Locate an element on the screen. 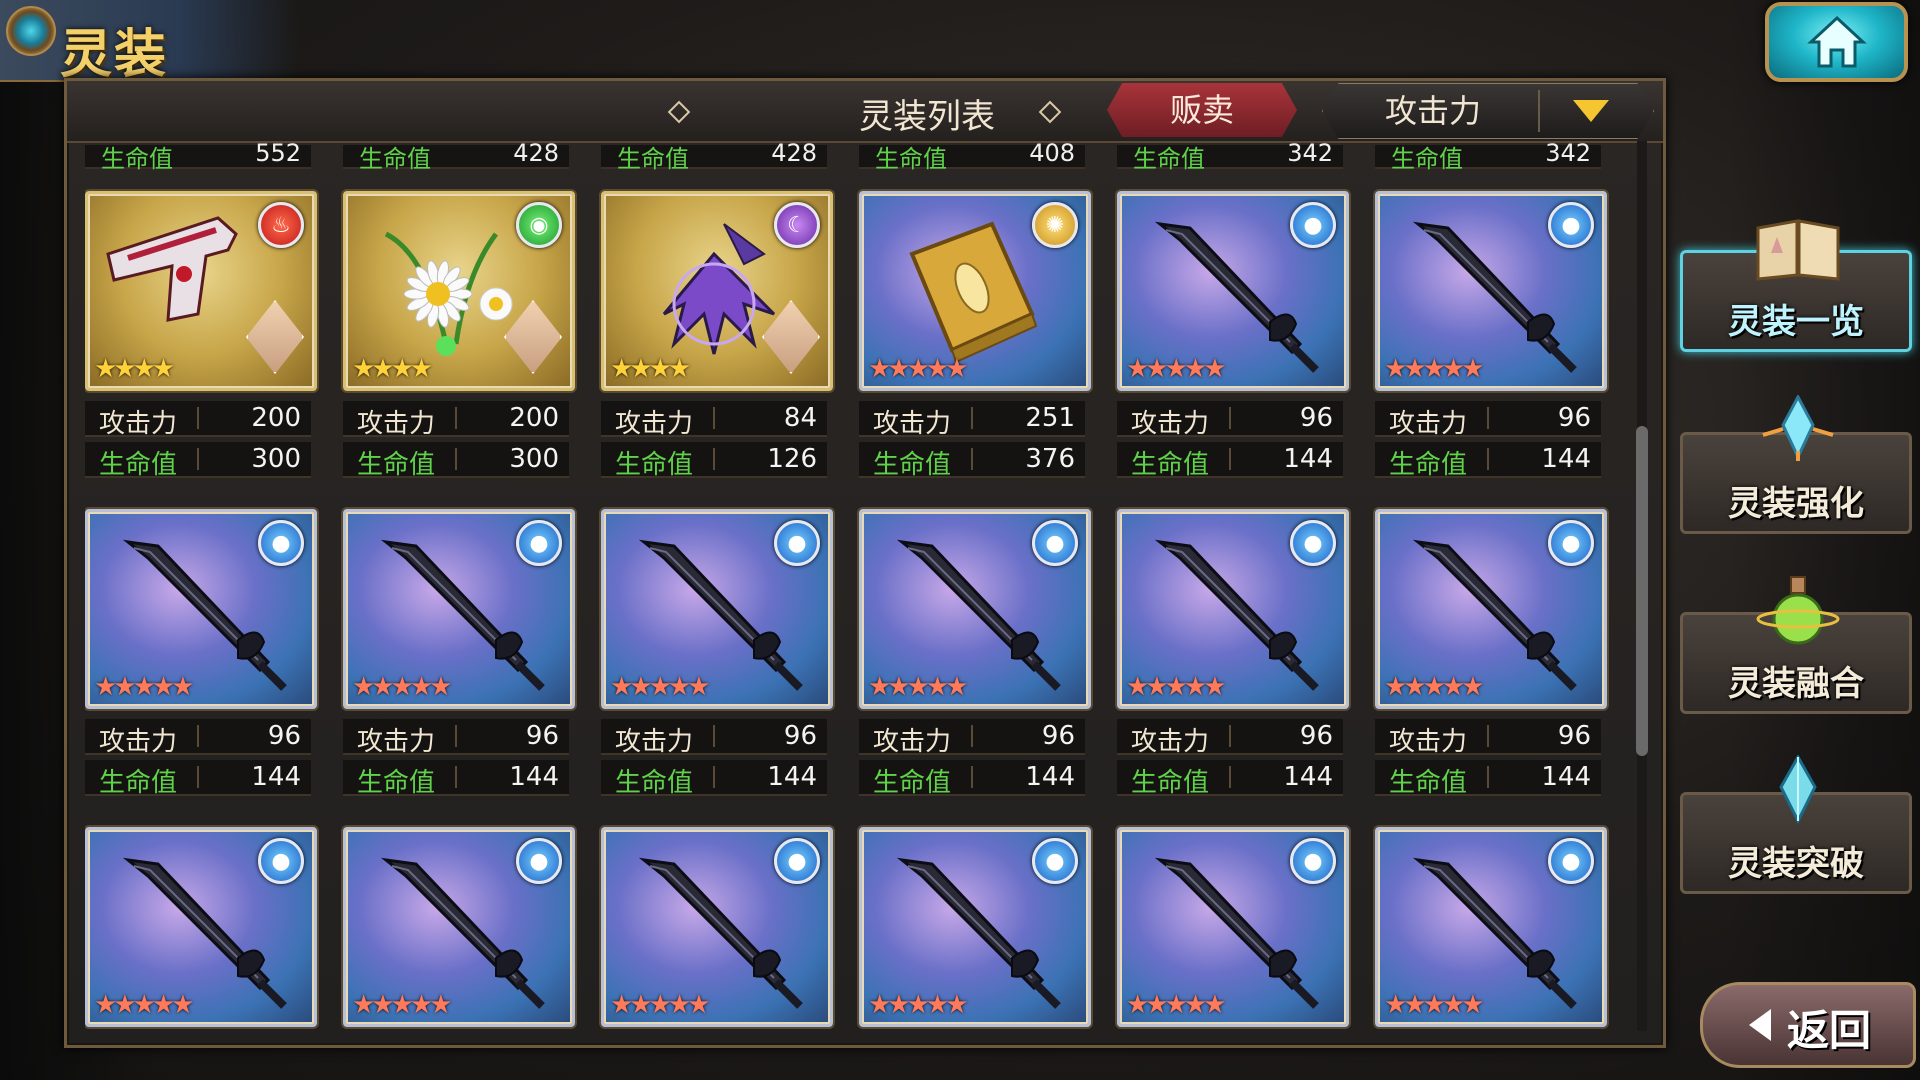 This screenshot has height=1080, width=1920. equipment-card-gun: ♨ ★★★★ is located at coordinates (201, 291).